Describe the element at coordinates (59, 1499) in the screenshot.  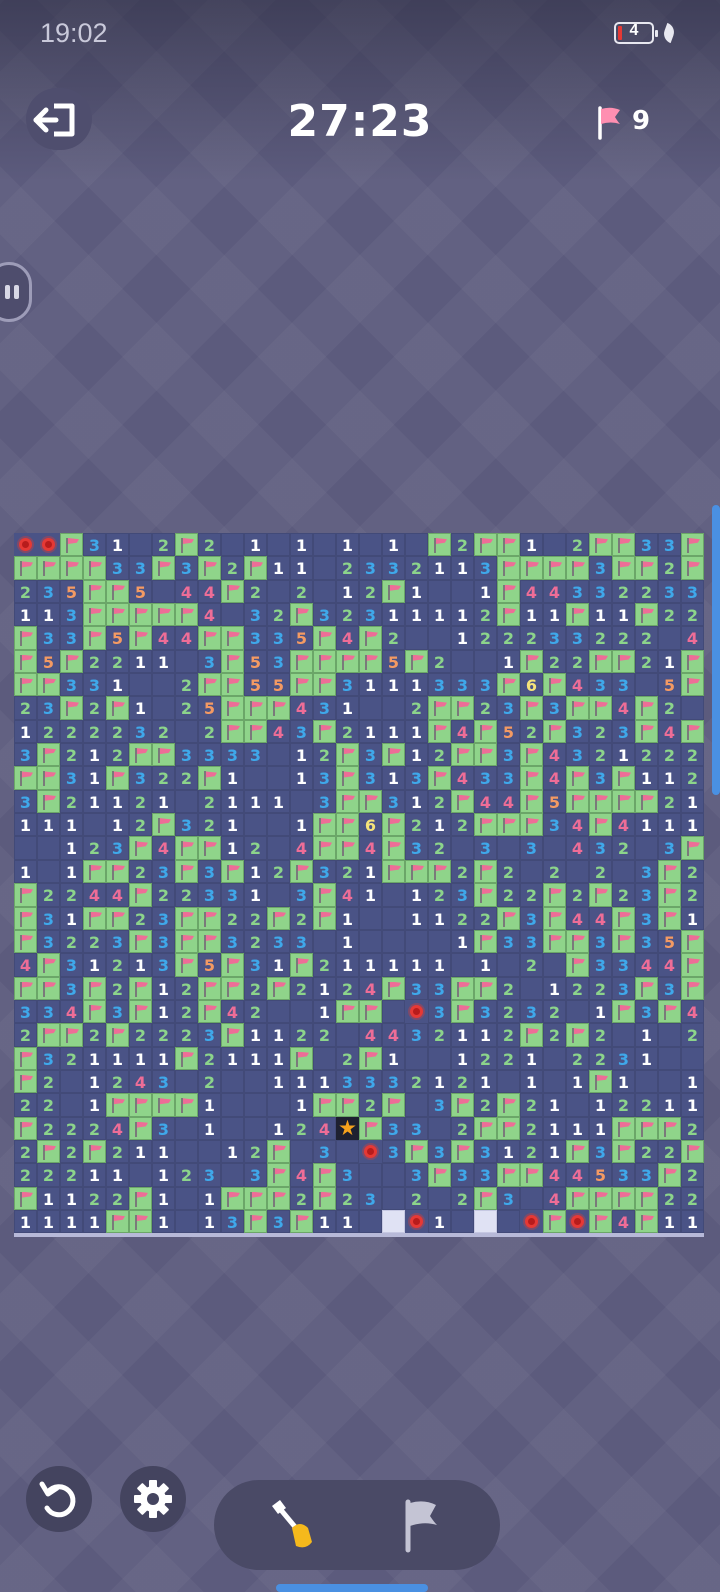
I see `restart-button` at that location.